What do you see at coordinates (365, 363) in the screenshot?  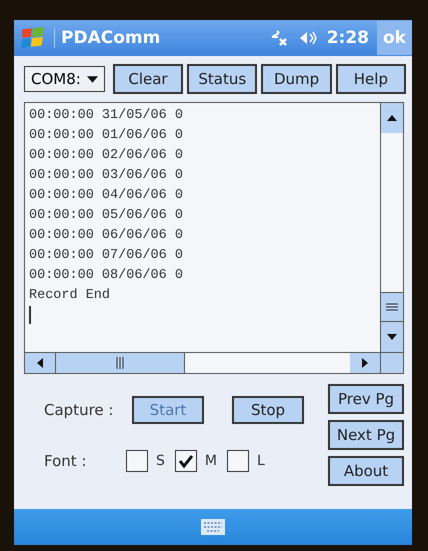 I see `scroll-right-icon` at bounding box center [365, 363].